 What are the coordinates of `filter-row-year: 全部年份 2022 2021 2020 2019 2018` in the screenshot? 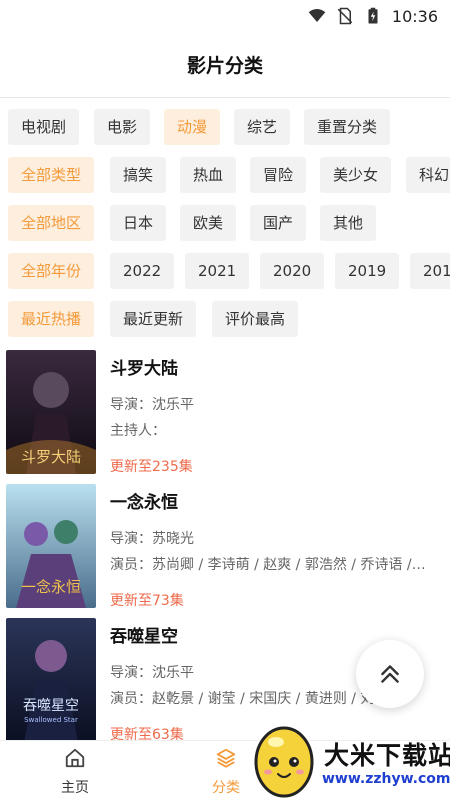 It's located at (225, 271).